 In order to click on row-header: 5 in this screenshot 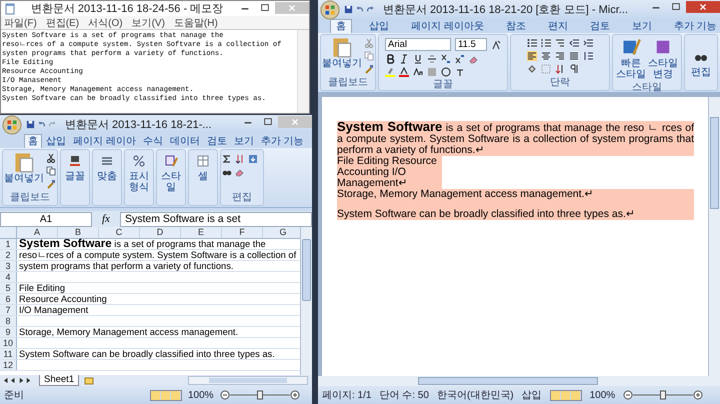, I will do `click(8, 288)`.